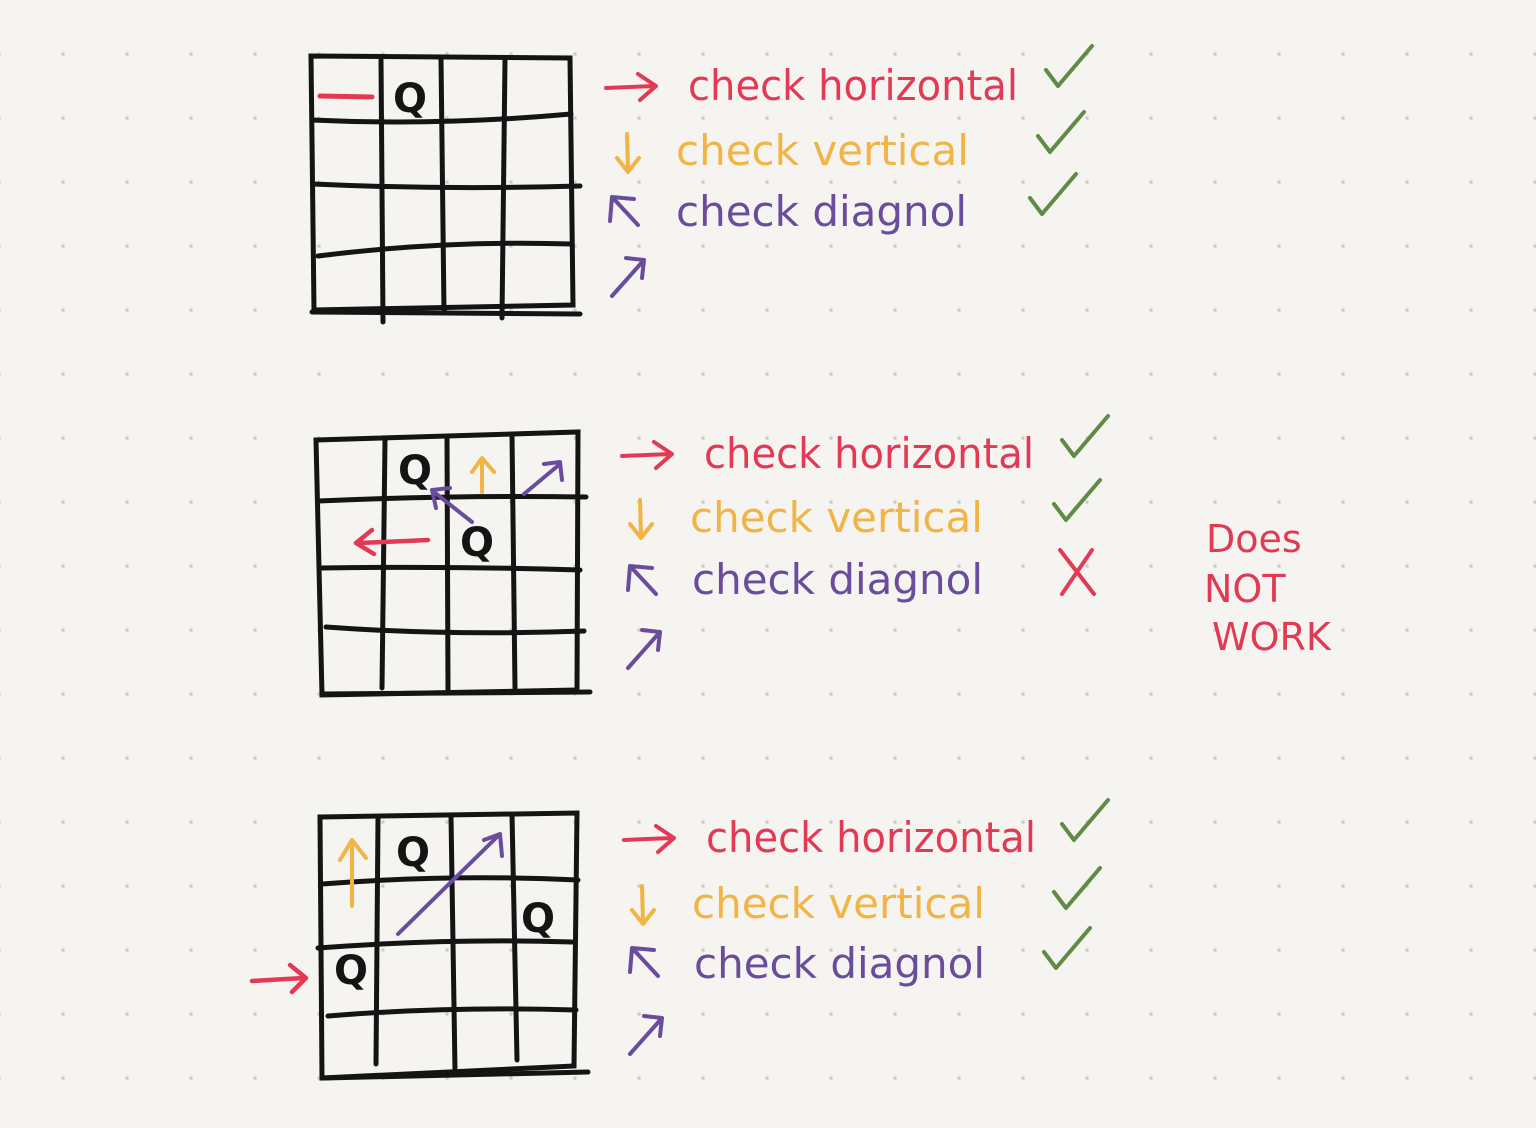 This screenshot has width=1536, height=1128. I want to click on board-1-grid-v1, so click(382, 190).